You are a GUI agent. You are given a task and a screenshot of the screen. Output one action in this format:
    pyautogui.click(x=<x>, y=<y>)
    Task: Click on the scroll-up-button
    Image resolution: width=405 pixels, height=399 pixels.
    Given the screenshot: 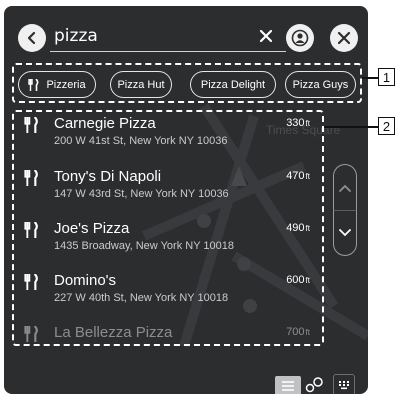 What is the action you would take?
    pyautogui.click(x=345, y=187)
    